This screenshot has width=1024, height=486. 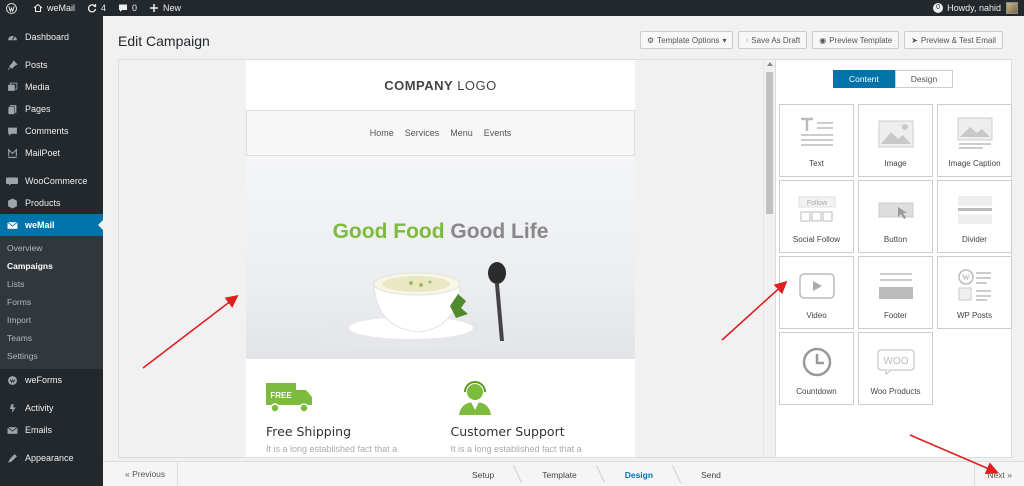 I want to click on button-icon, so click(x=896, y=210).